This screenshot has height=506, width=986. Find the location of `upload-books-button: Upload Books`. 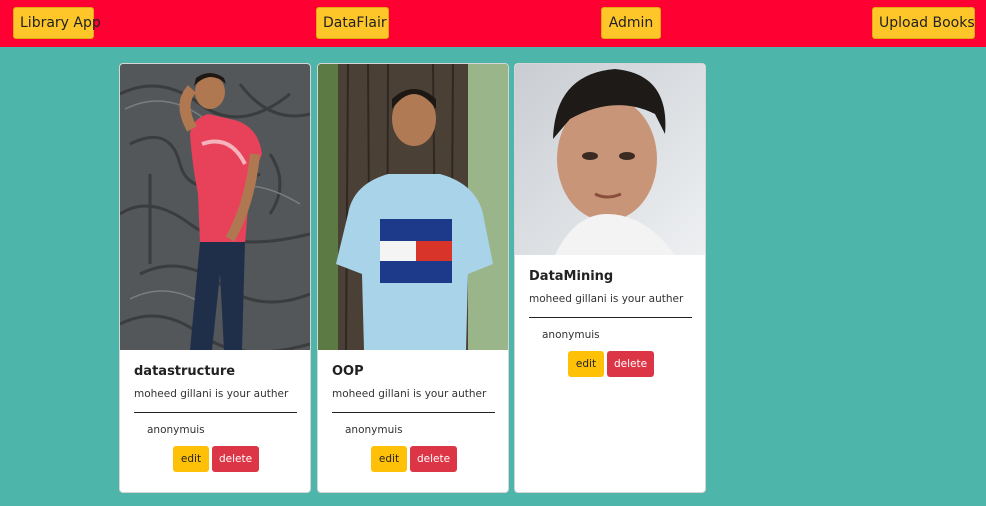

upload-books-button: Upload Books is located at coordinates (923, 23).